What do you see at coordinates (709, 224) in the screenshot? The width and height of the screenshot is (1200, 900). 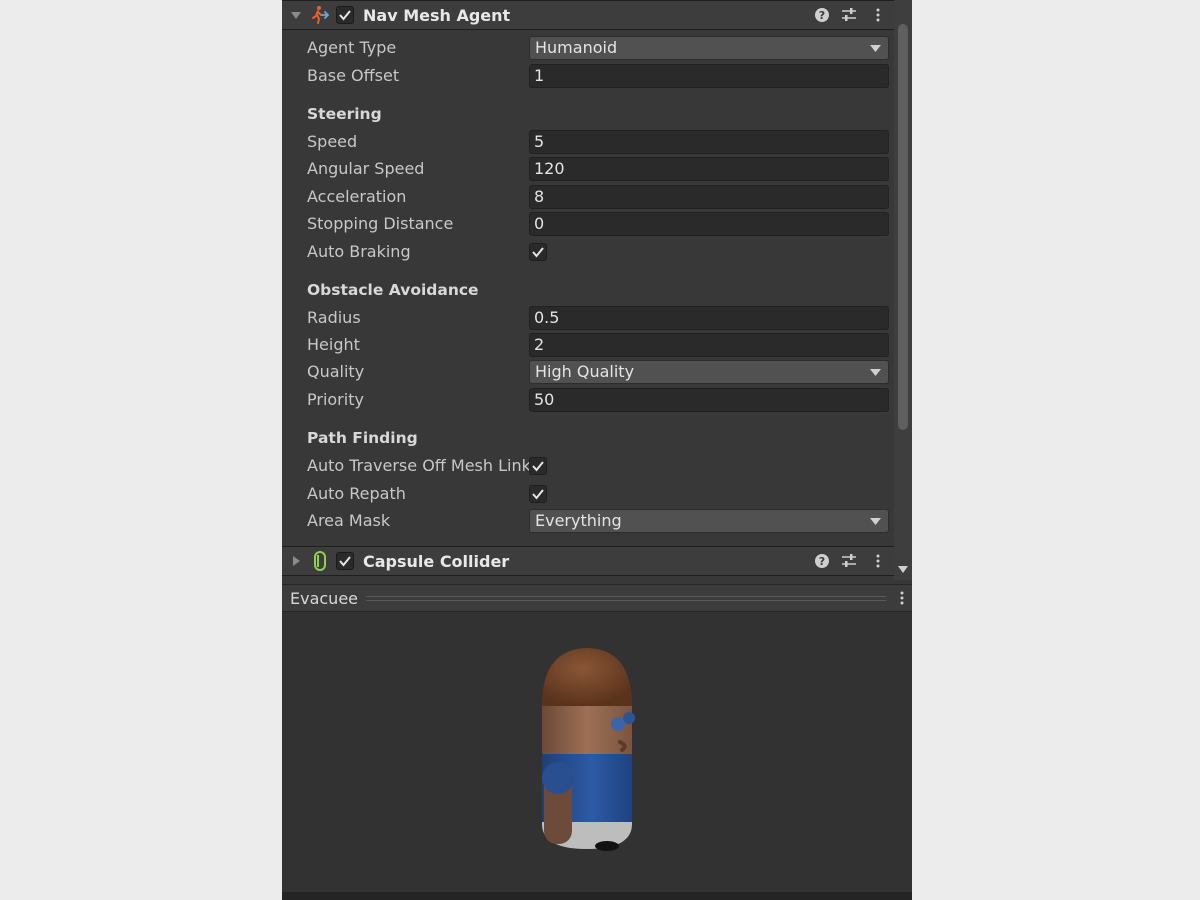 I see `stopping-distance-field: 0` at bounding box center [709, 224].